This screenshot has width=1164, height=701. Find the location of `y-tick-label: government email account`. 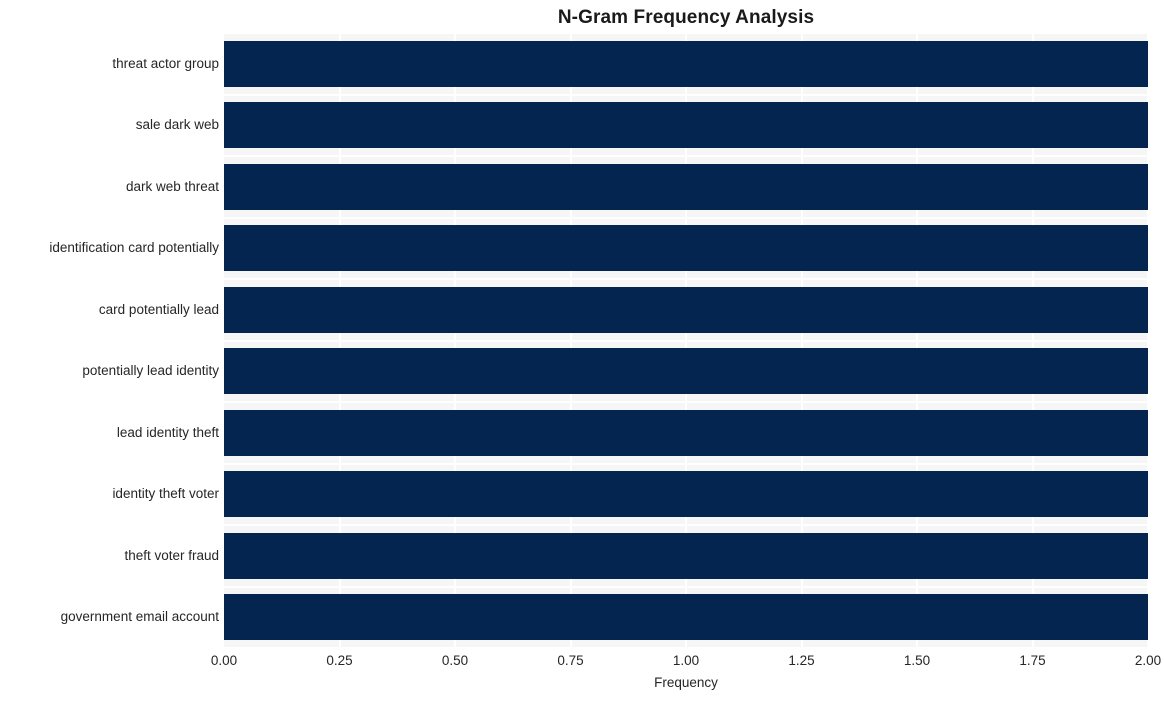

y-tick-label: government email account is located at coordinates (139, 617).